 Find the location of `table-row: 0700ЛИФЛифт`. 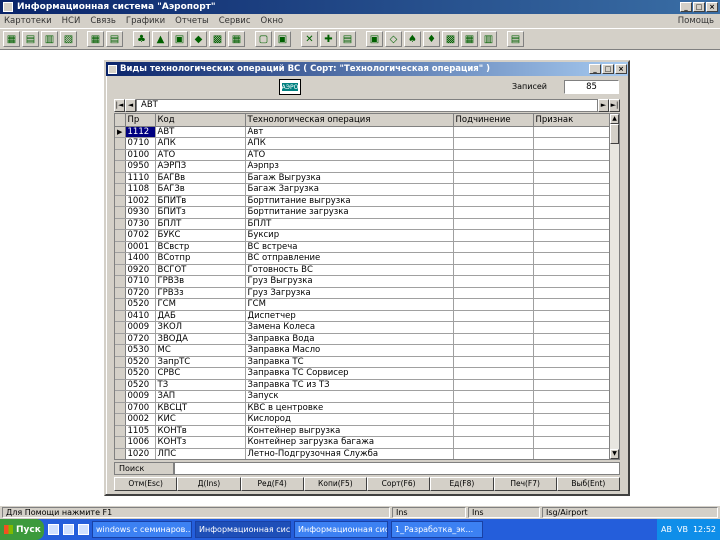

table-row: 0700ЛИФЛифт is located at coordinates (362, 460).